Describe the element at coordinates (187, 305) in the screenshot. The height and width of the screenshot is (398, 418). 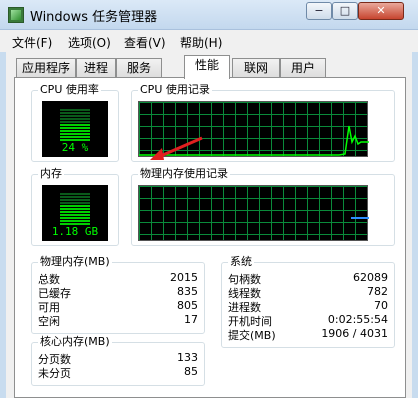
I see `stat-value: 805` at that location.